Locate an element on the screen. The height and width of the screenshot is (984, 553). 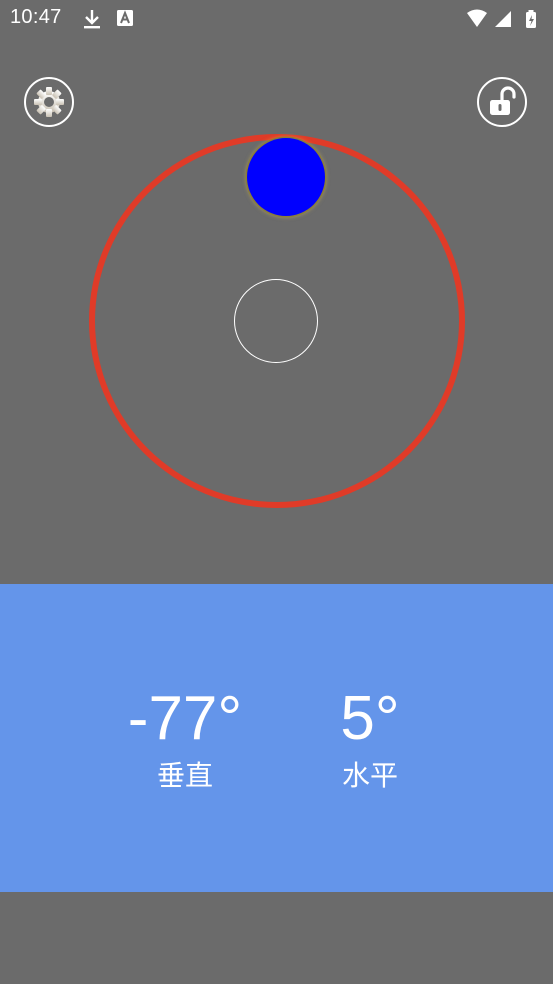
horizontal-angle-label: 水平 is located at coordinates (369, 775).